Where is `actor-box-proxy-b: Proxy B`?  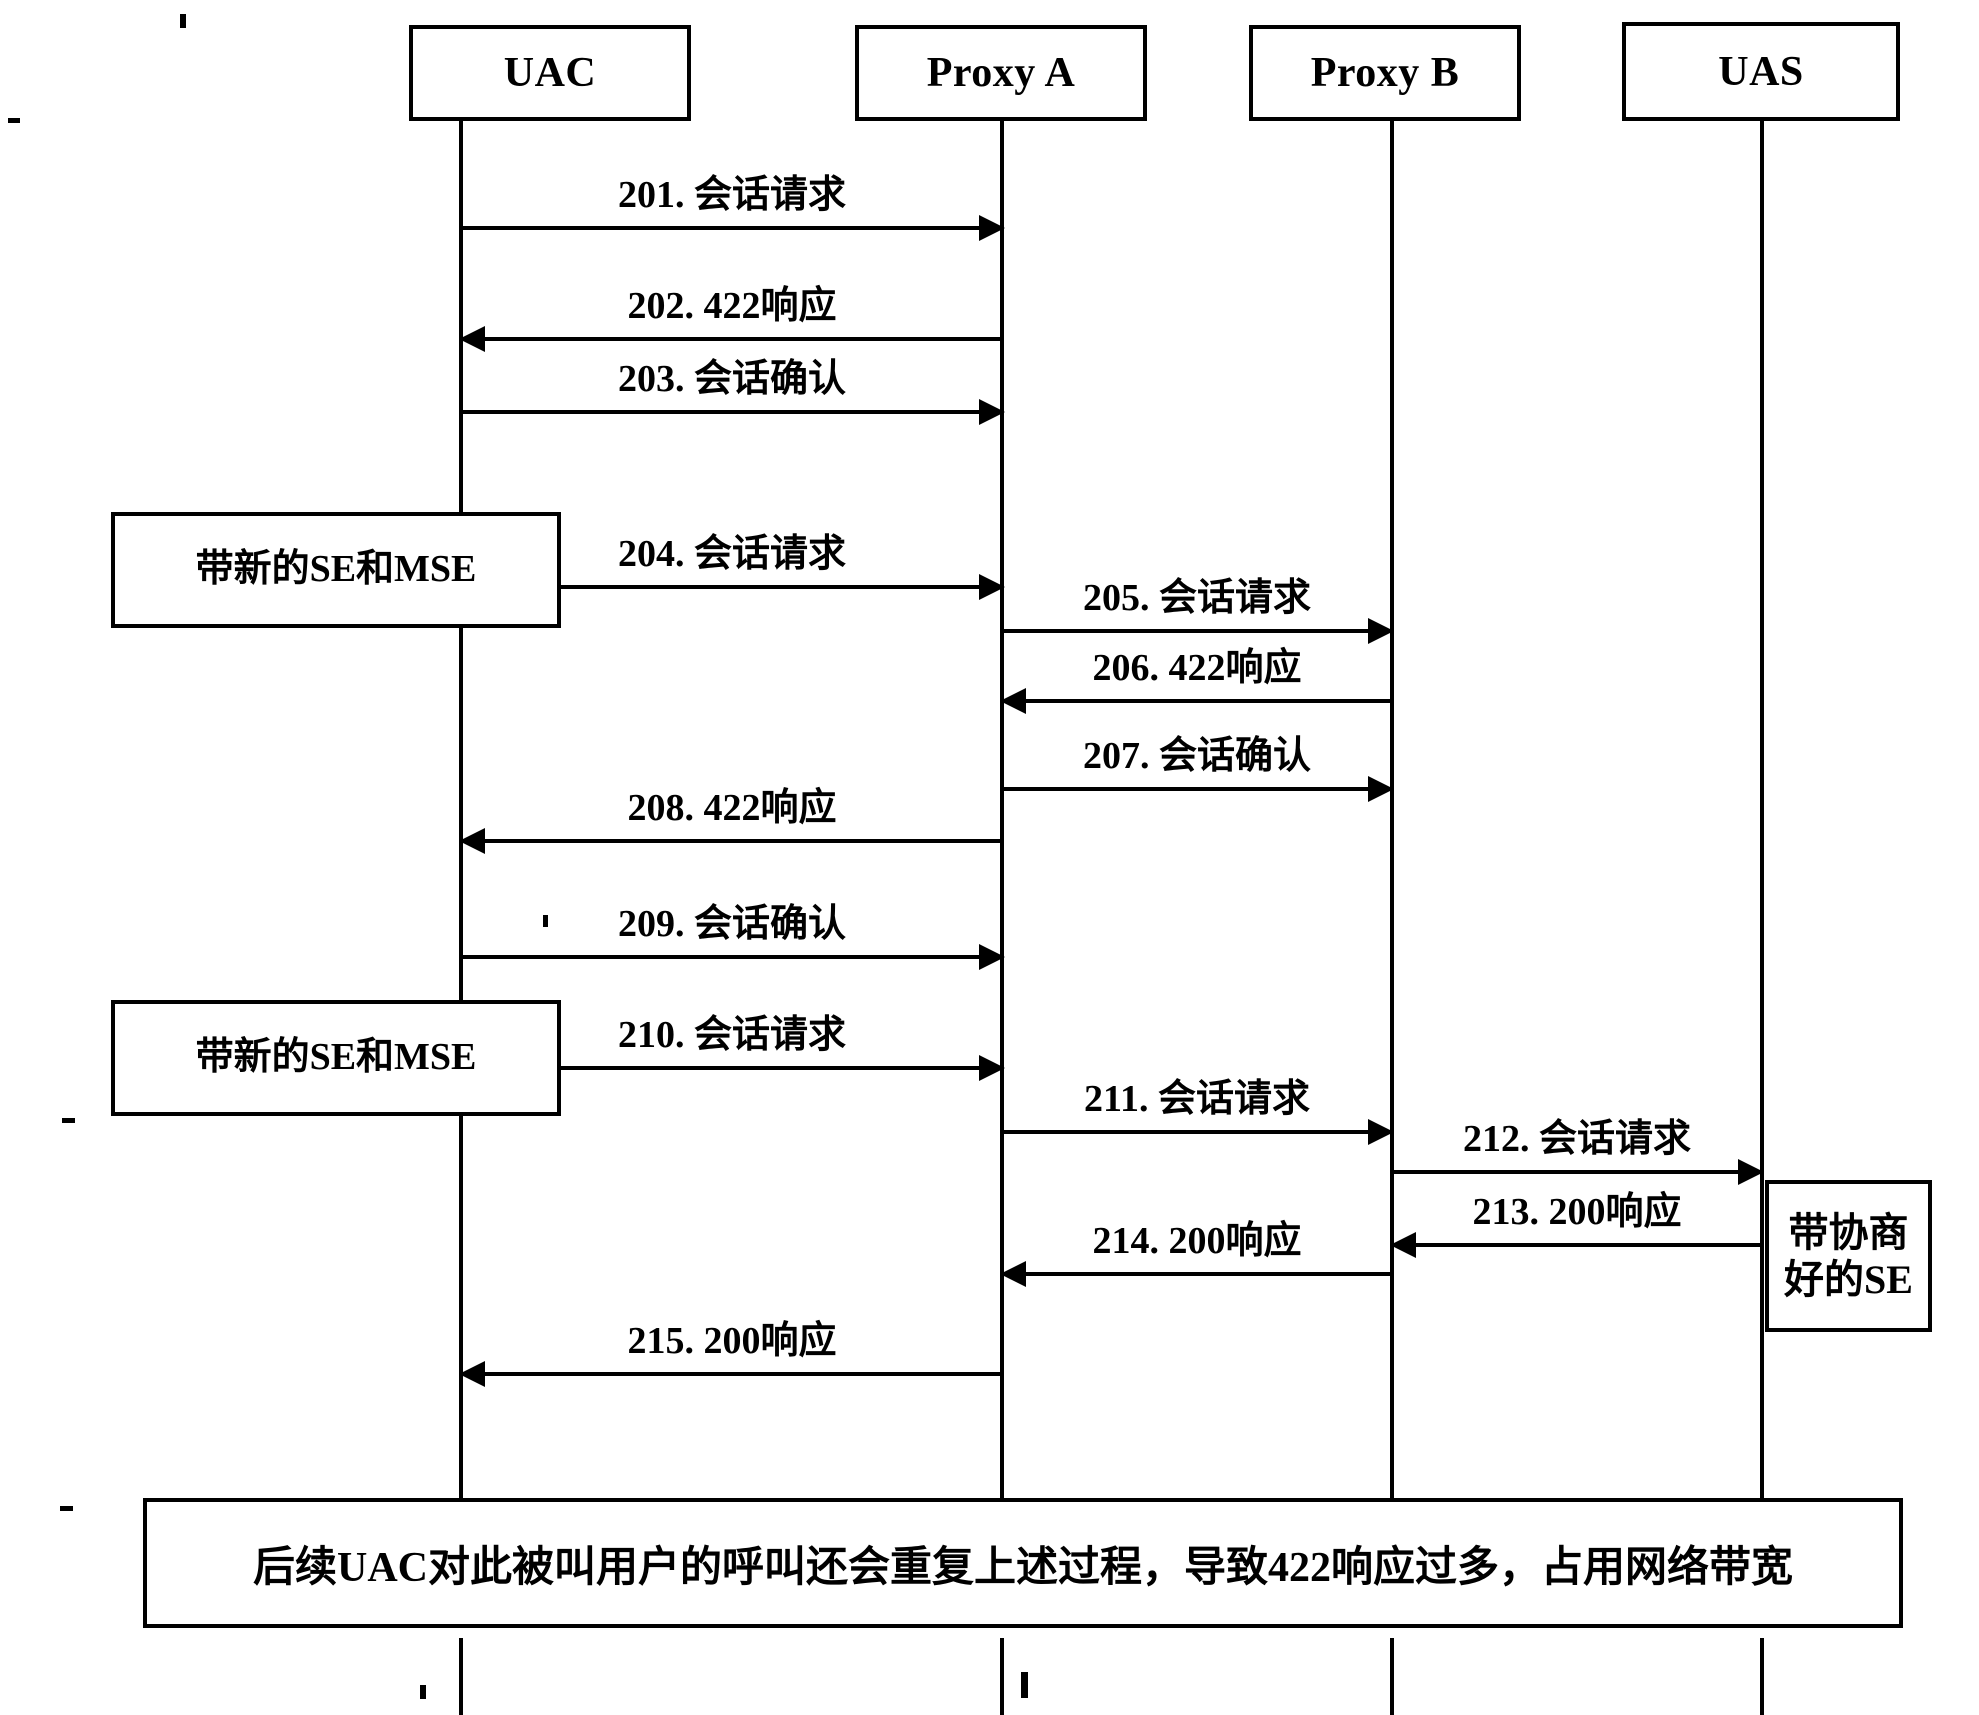
actor-box-proxy-b: Proxy B is located at coordinates (1385, 73).